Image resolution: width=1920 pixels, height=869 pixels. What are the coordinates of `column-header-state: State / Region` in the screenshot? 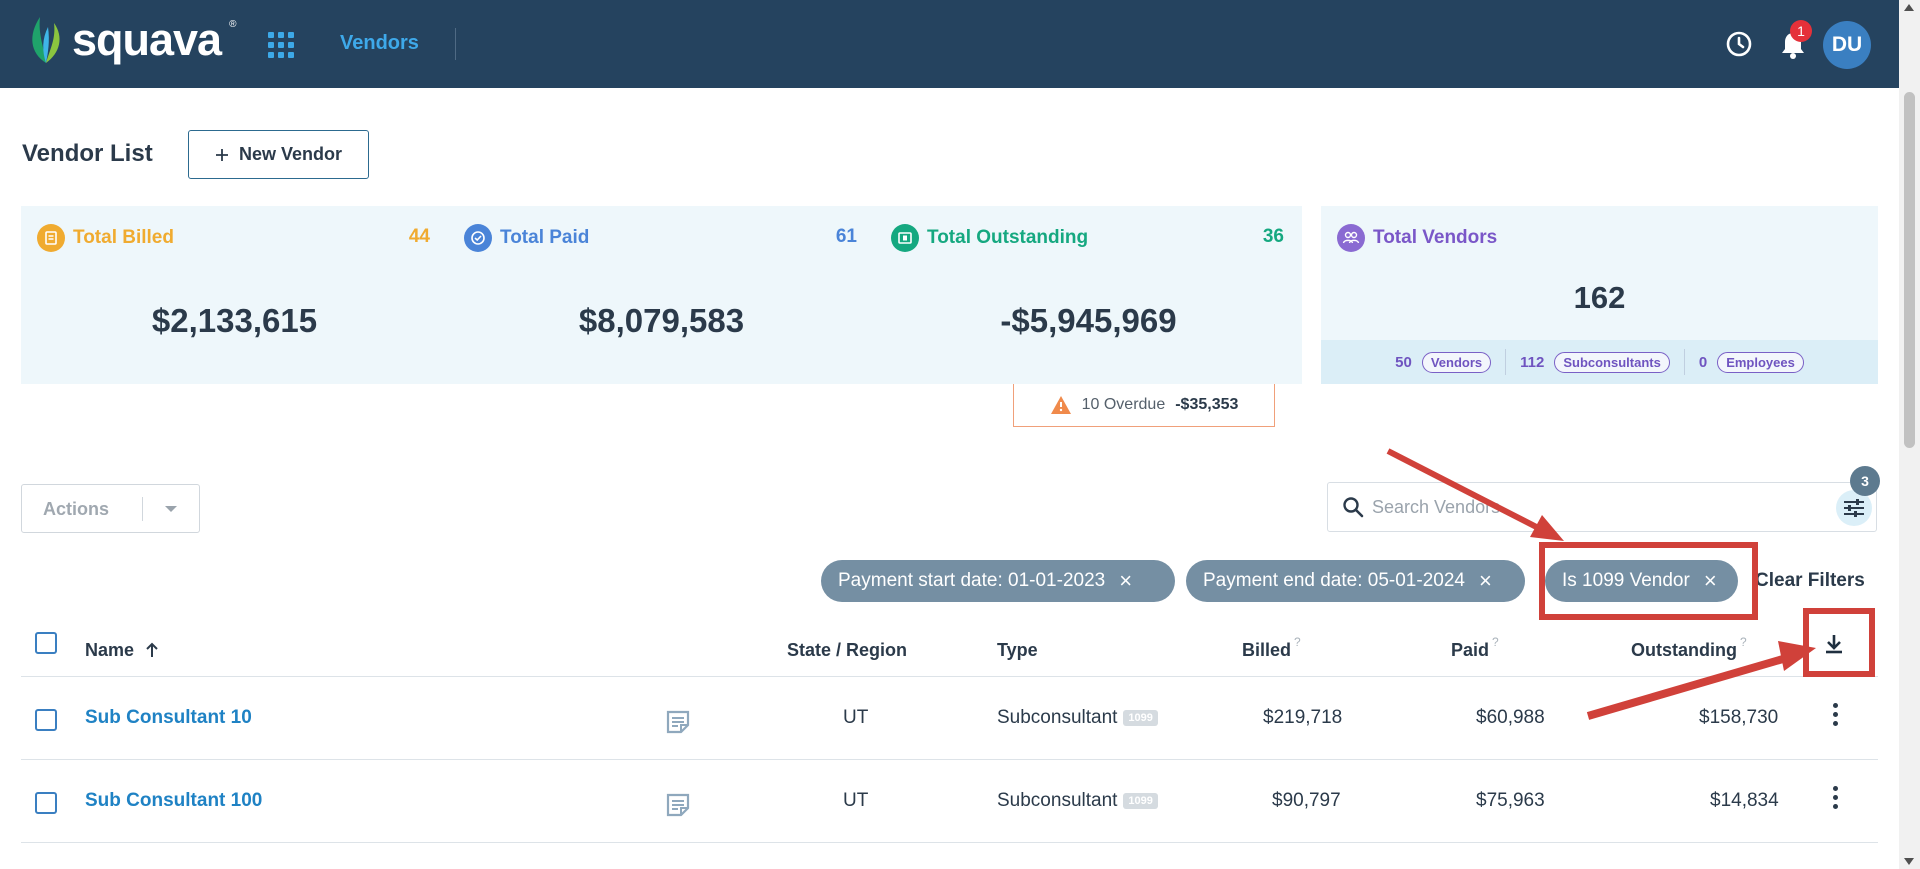 It's located at (847, 650).